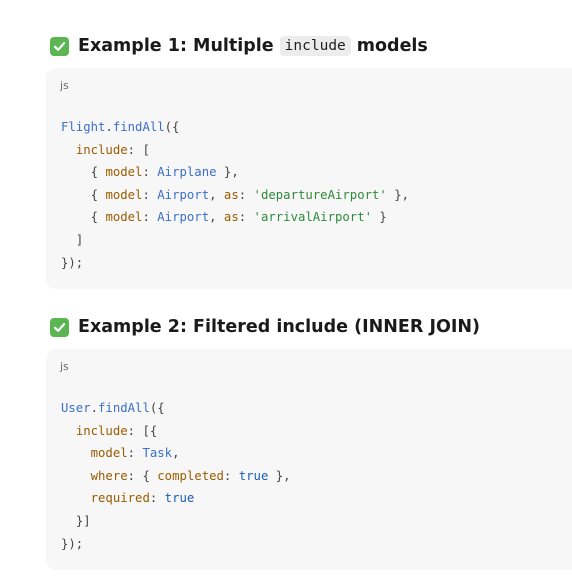 The image size is (572, 585). What do you see at coordinates (279, 327) in the screenshot?
I see `heading-text: Example 2: Filtered include (INNER JOIN)` at bounding box center [279, 327].